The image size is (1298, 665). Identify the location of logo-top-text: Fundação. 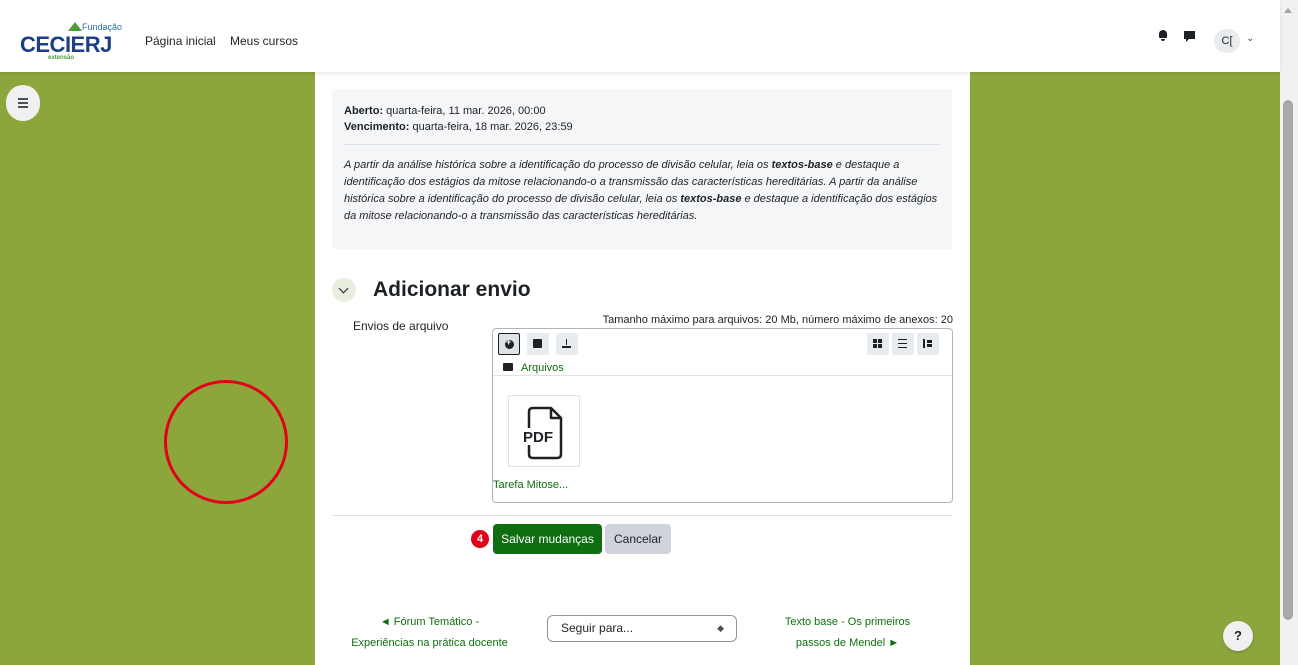
(102, 27).